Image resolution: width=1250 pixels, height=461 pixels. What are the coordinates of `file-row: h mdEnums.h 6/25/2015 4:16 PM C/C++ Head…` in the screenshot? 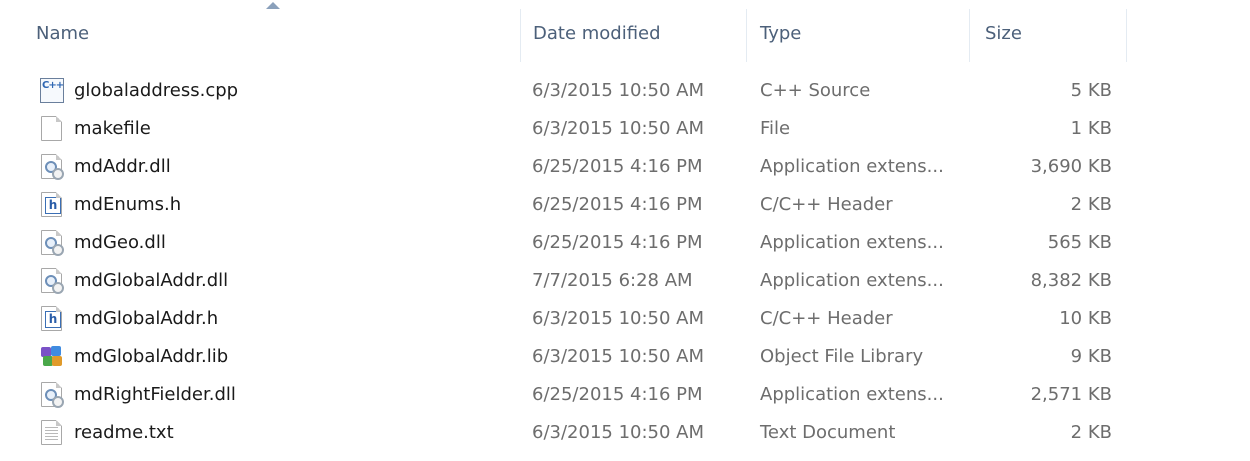 It's located at (625, 204).